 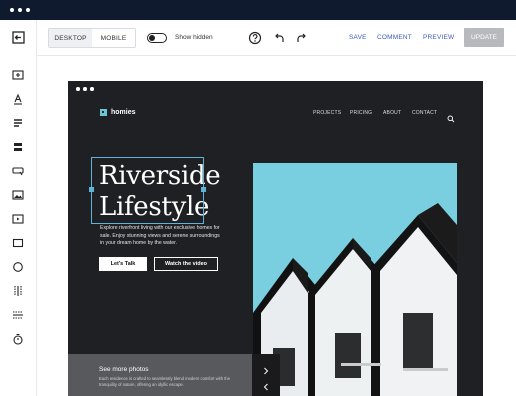 I want to click on mobile-tab: MOBILE, so click(x=113, y=38).